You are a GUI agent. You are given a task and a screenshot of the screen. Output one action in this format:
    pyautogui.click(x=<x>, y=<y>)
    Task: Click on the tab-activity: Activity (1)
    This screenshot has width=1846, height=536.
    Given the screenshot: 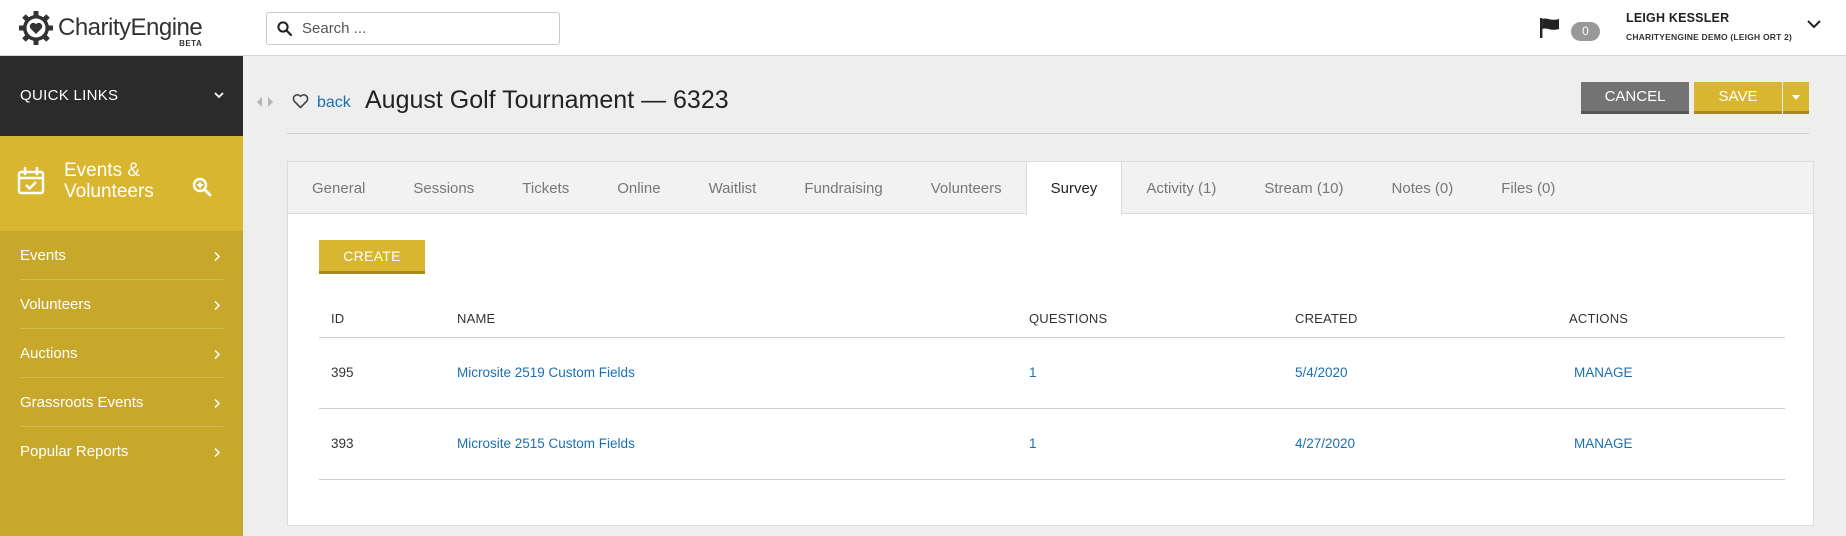 What is the action you would take?
    pyautogui.click(x=1181, y=188)
    